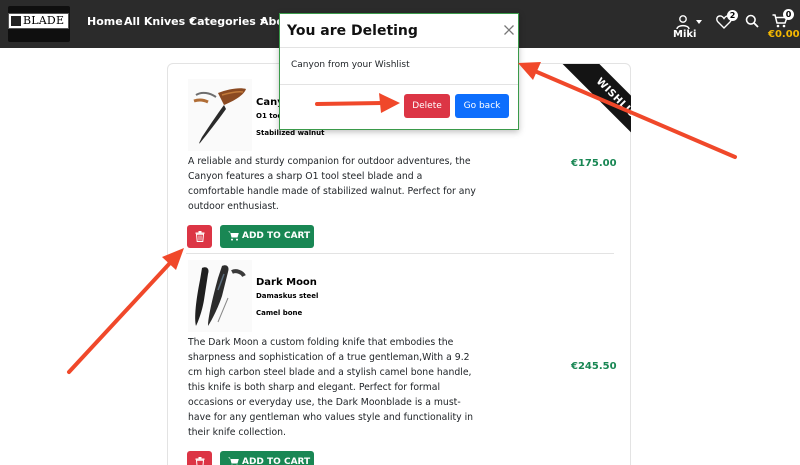  Describe the element at coordinates (286, 282) in the screenshot. I see `product-name: Dark Moon` at that location.